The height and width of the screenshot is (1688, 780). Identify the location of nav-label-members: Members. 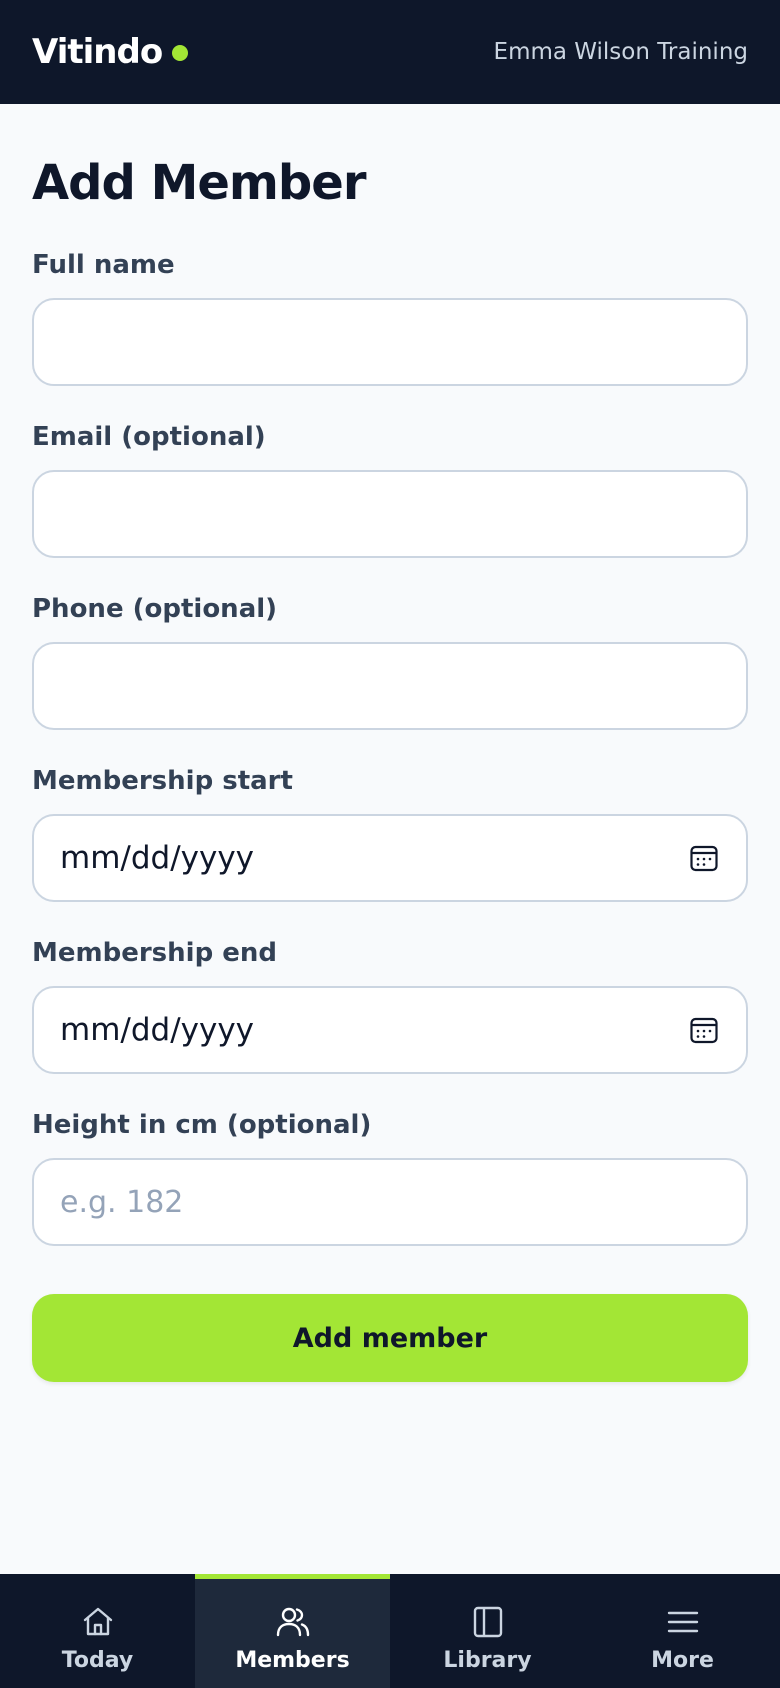
(292, 1660).